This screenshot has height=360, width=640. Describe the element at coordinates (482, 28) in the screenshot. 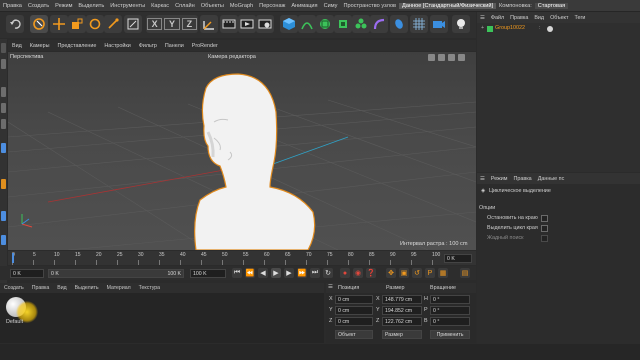

I see `expand-icon: +` at that location.